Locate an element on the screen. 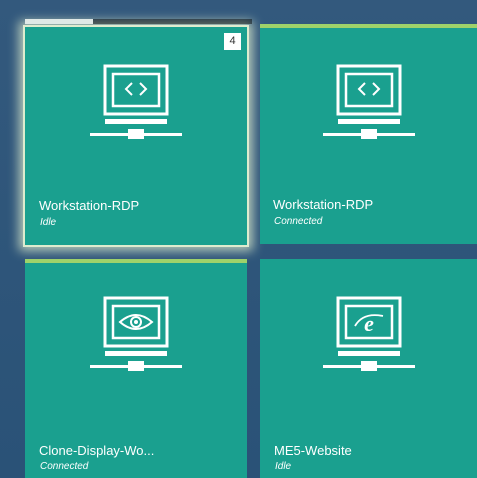 The image size is (477, 478). eye-display-icon is located at coordinates (136, 333).